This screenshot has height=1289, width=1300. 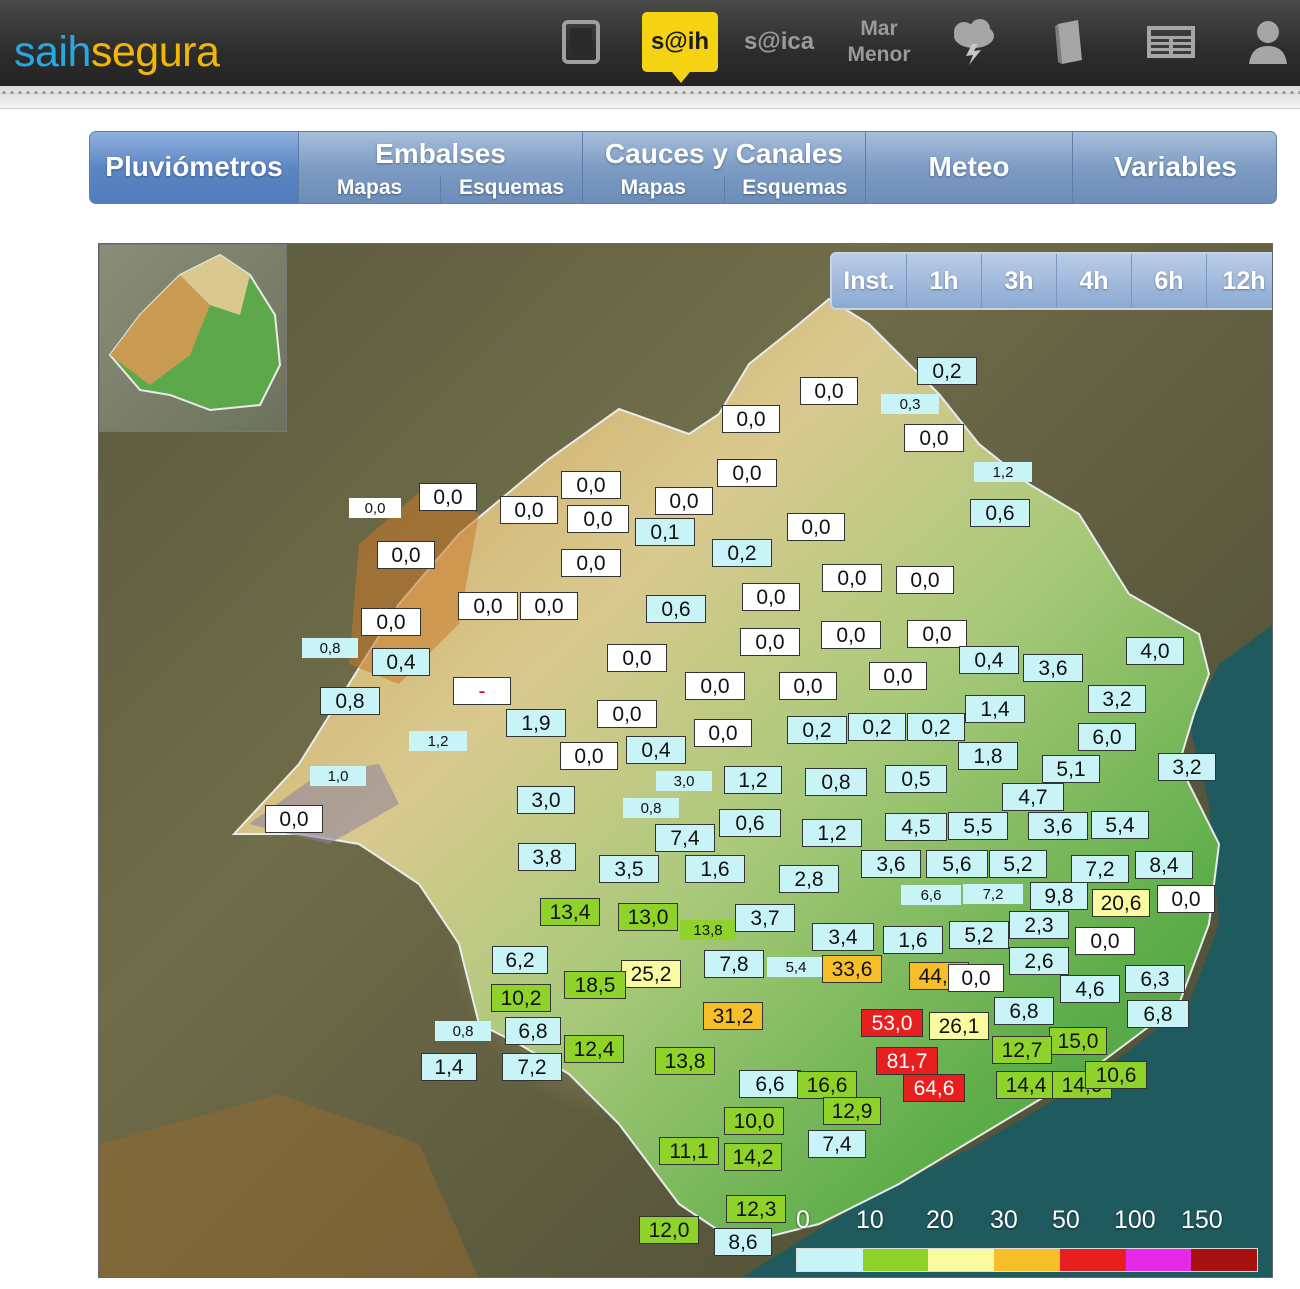 What do you see at coordinates (669, 1230) in the screenshot?
I see `station-rainfall-value: 12,0` at bounding box center [669, 1230].